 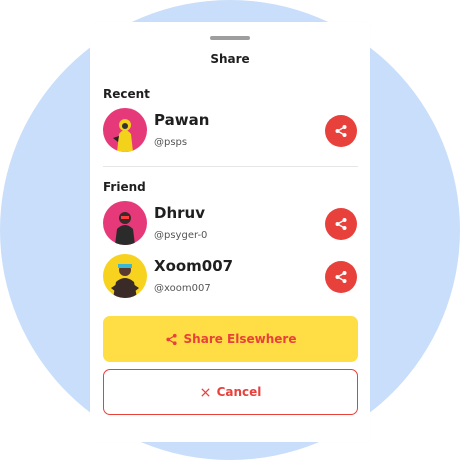 What do you see at coordinates (171, 142) in the screenshot?
I see `contact-handle: @psps` at bounding box center [171, 142].